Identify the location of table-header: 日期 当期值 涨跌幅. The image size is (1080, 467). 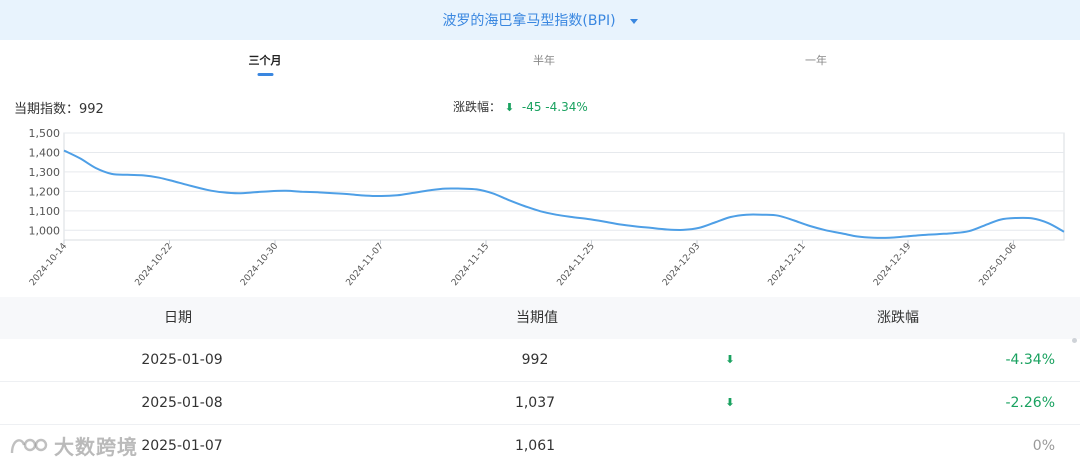
(540, 318).